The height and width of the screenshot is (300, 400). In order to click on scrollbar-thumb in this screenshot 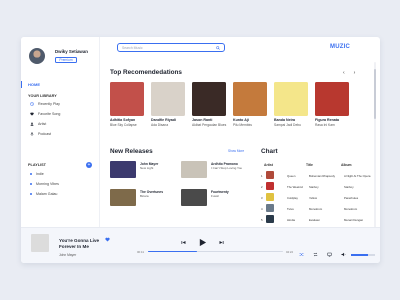, I will do `click(375, 94)`.